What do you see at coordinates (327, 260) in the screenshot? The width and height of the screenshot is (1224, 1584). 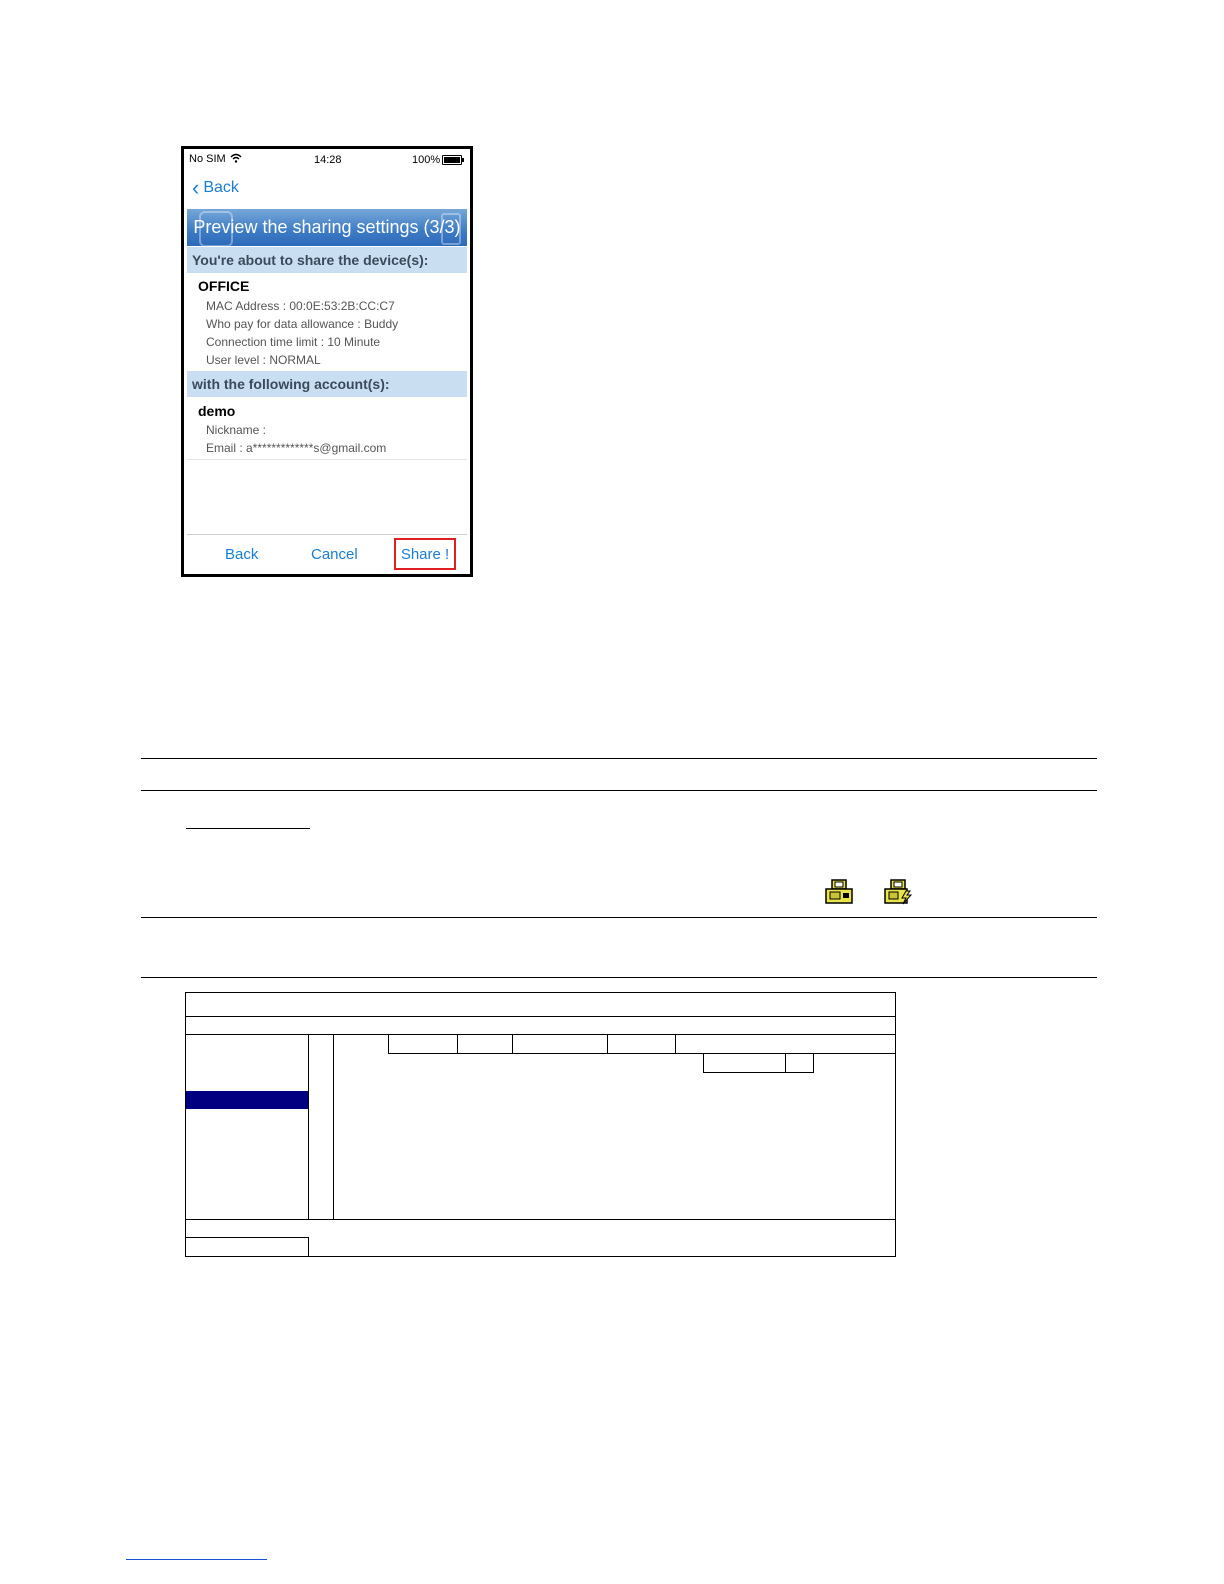 I see `device-section-header: You're about to share the device(s):` at bounding box center [327, 260].